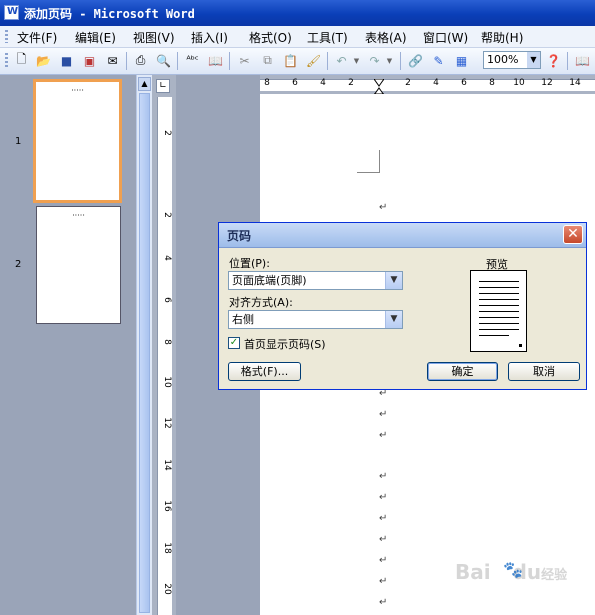  I want to click on page-preview, so click(498, 311).